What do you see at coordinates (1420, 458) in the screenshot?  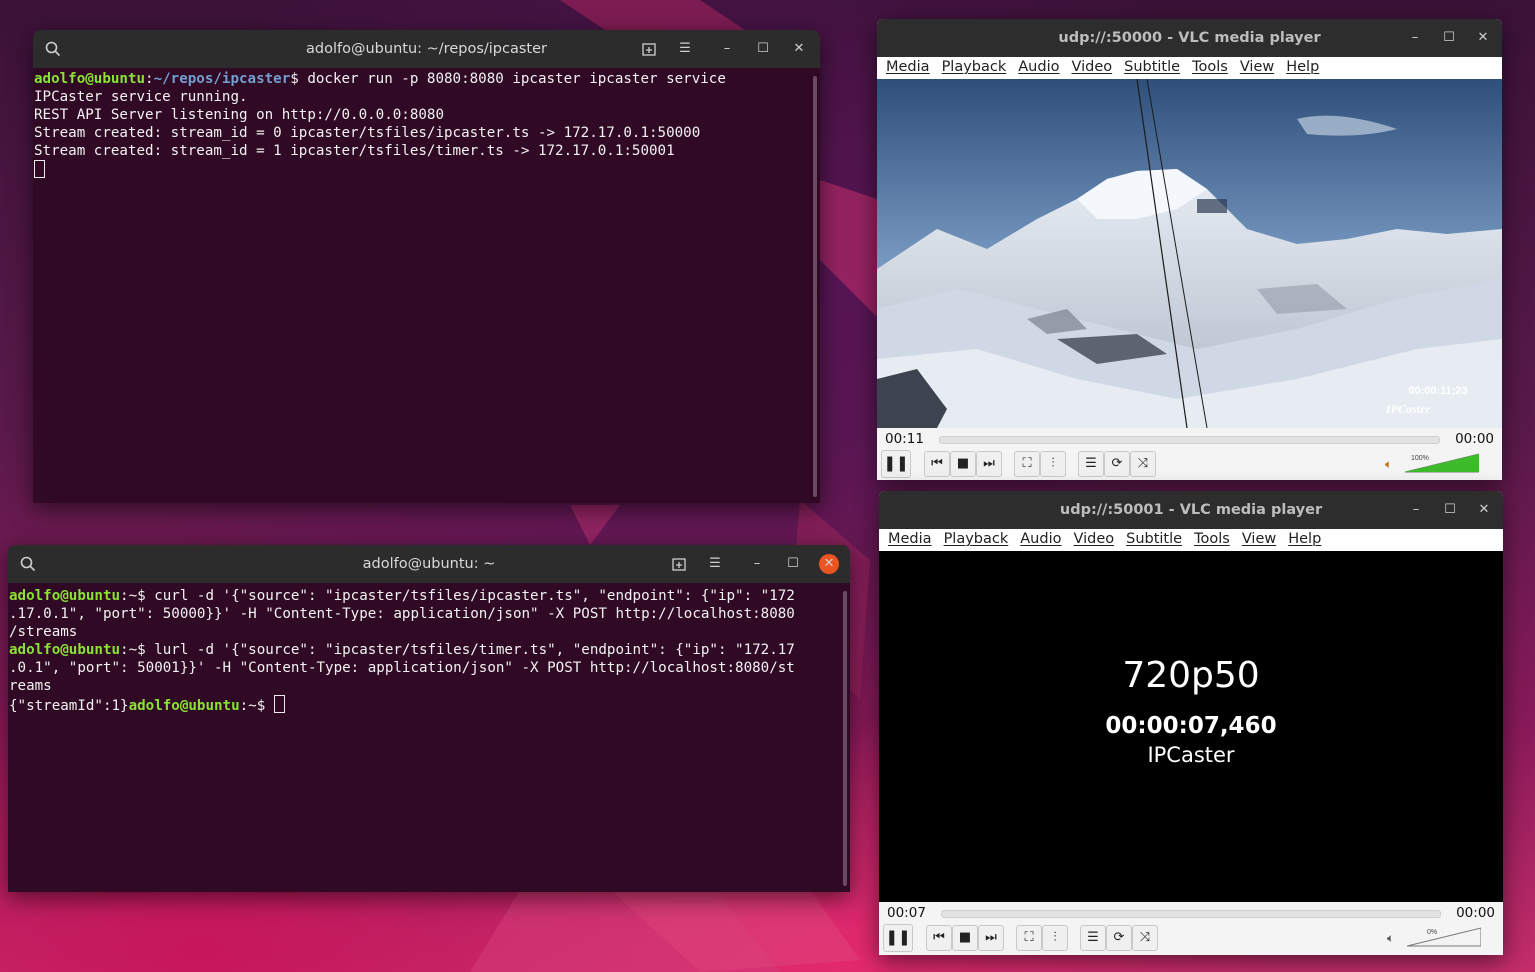 I see `volume-percent: 100%` at bounding box center [1420, 458].